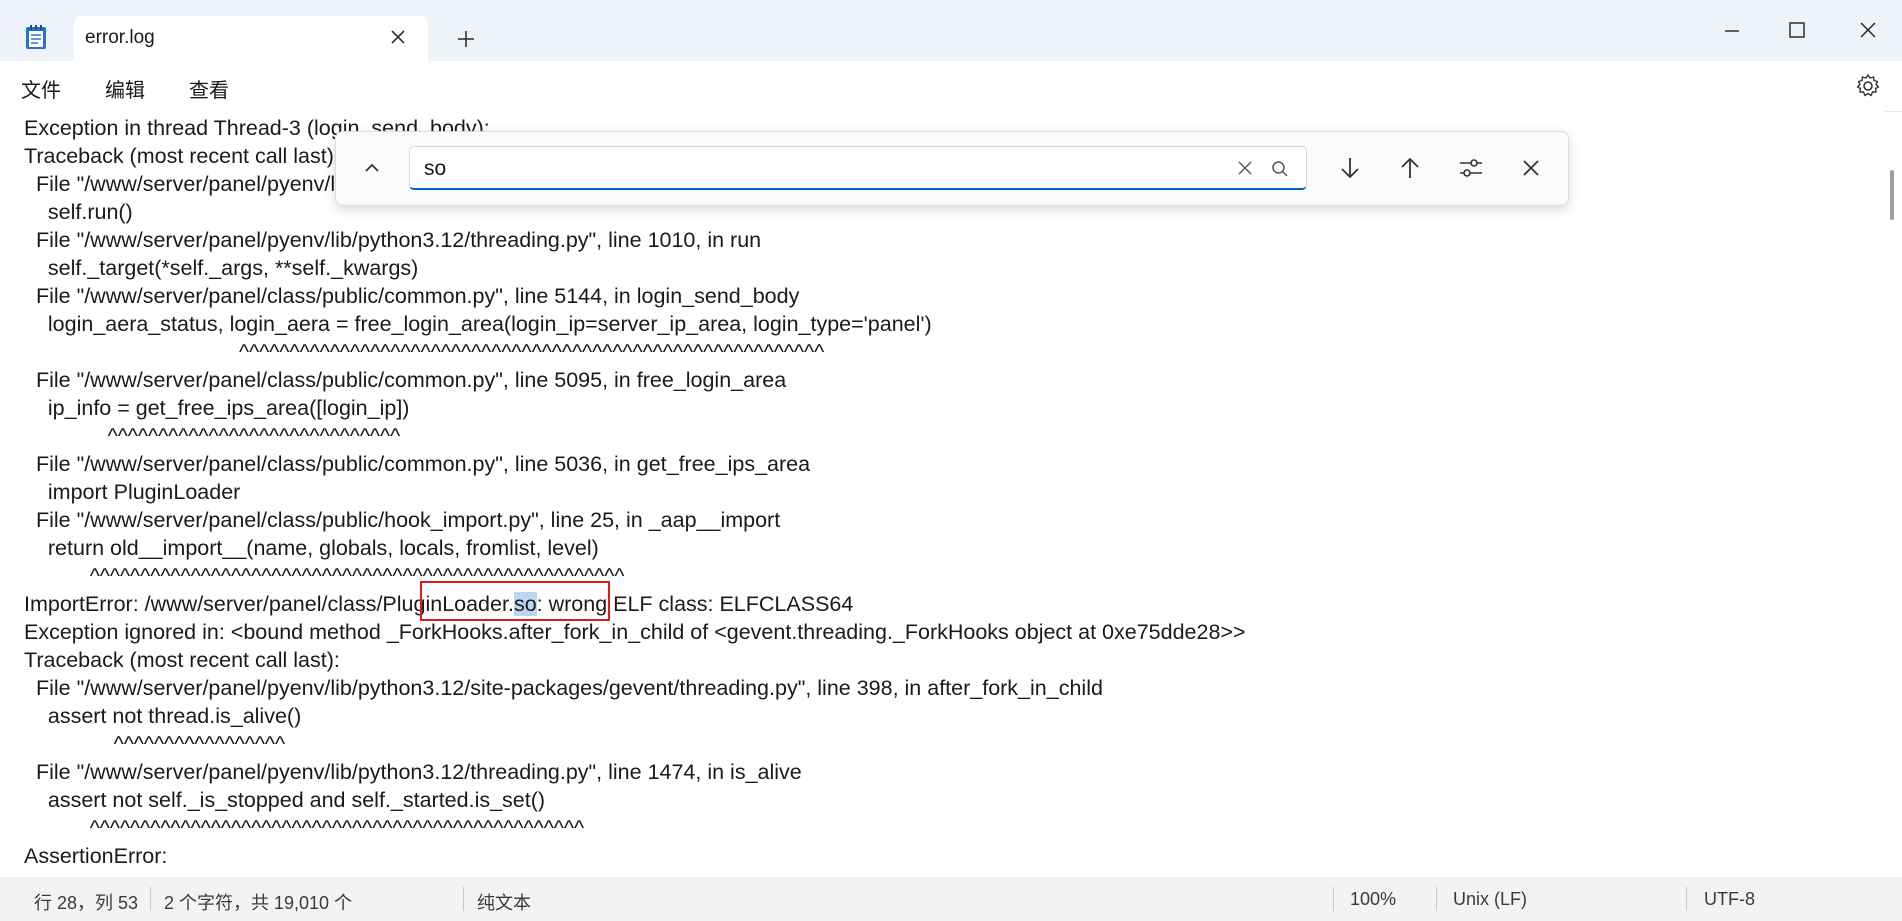 This screenshot has height=921, width=1902. What do you see at coordinates (209, 88) in the screenshot?
I see `menu-view: 查看` at bounding box center [209, 88].